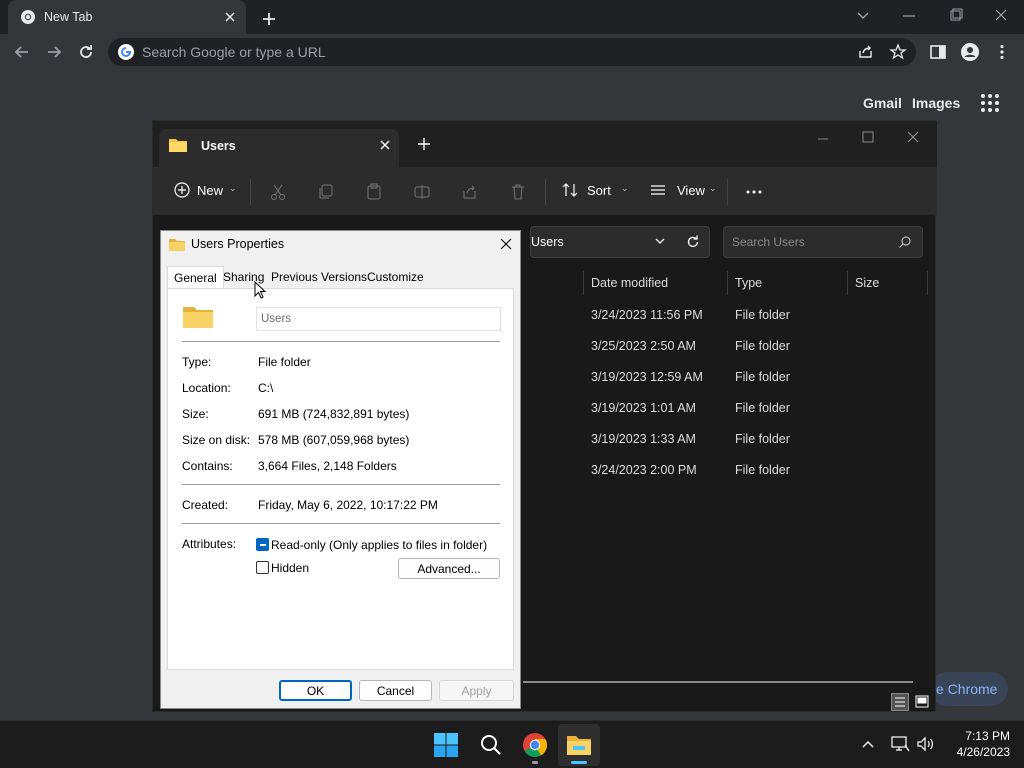 The image size is (1024, 768). What do you see at coordinates (262, 544) in the screenshot?
I see `readonly-checkbox` at bounding box center [262, 544].